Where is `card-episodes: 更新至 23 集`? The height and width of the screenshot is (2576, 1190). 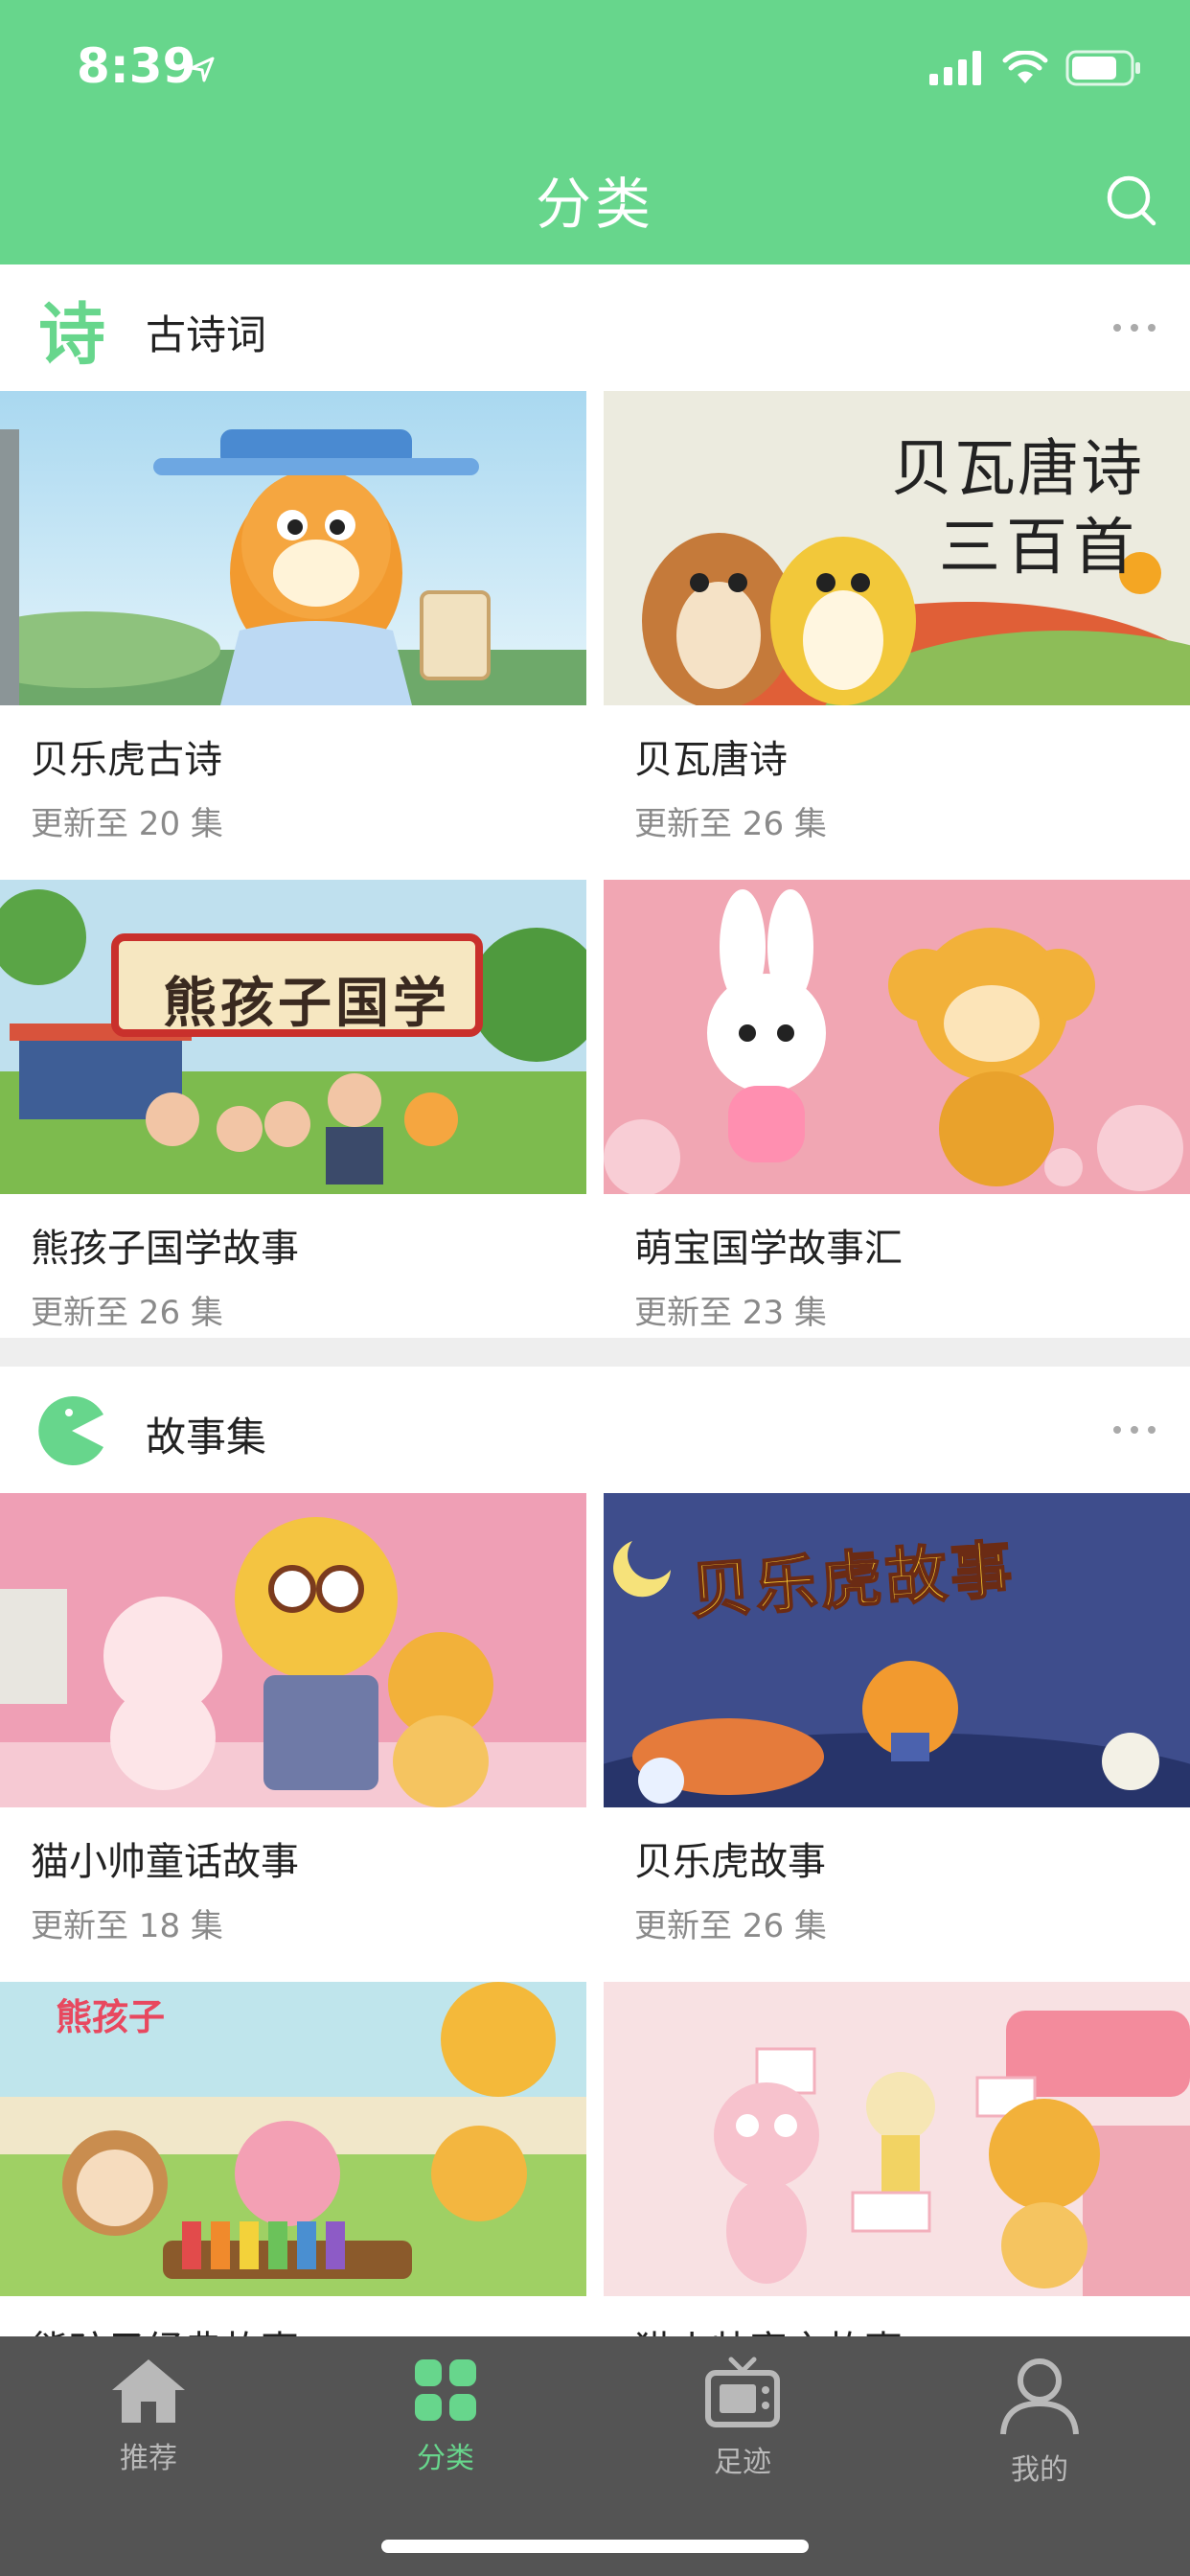
card-episodes: 更新至 23 集 is located at coordinates (731, 1313).